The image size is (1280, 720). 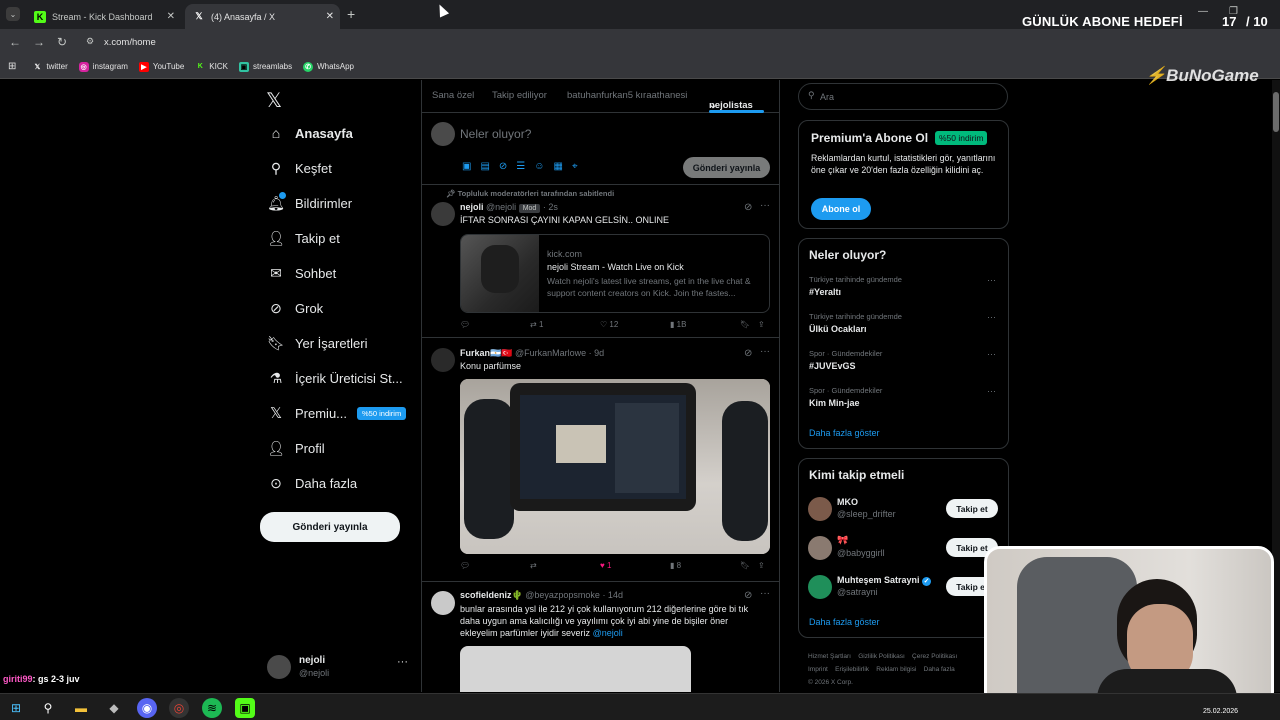 What do you see at coordinates (1276, 112) in the screenshot?
I see `scrollbar-thumb` at bounding box center [1276, 112].